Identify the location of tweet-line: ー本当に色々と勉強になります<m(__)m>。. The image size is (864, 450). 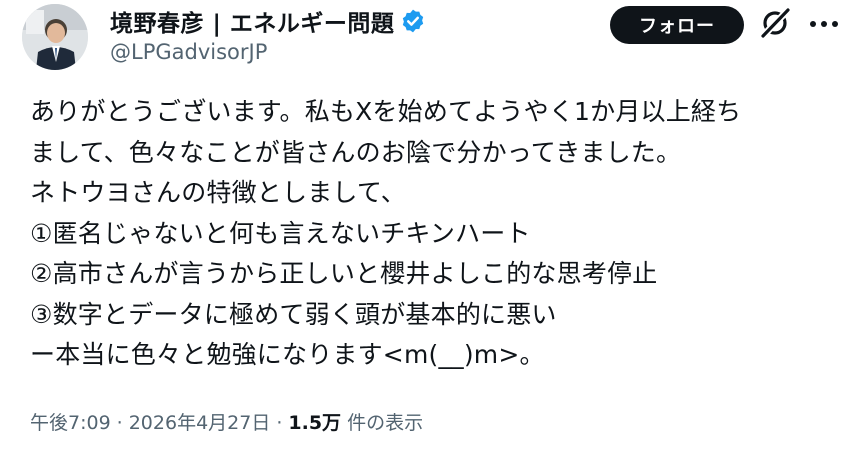
(287, 354).